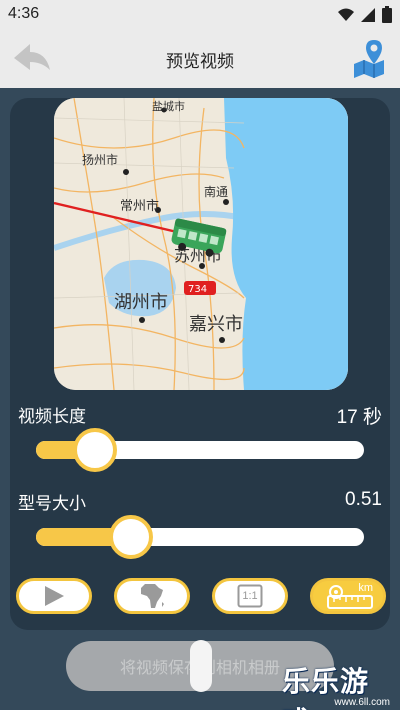  Describe the element at coordinates (168, 106) in the screenshot. I see `city-label: 盐城市` at that location.